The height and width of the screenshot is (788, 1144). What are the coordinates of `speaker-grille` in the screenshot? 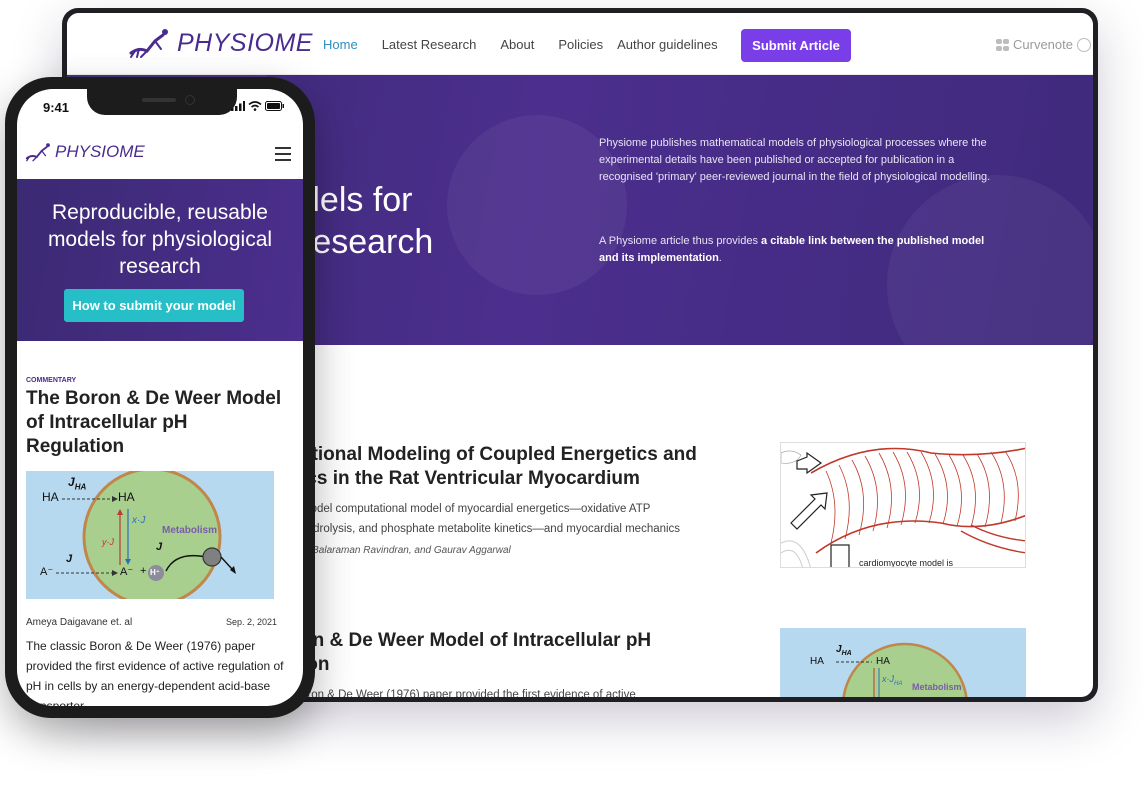 It's located at (159, 100).